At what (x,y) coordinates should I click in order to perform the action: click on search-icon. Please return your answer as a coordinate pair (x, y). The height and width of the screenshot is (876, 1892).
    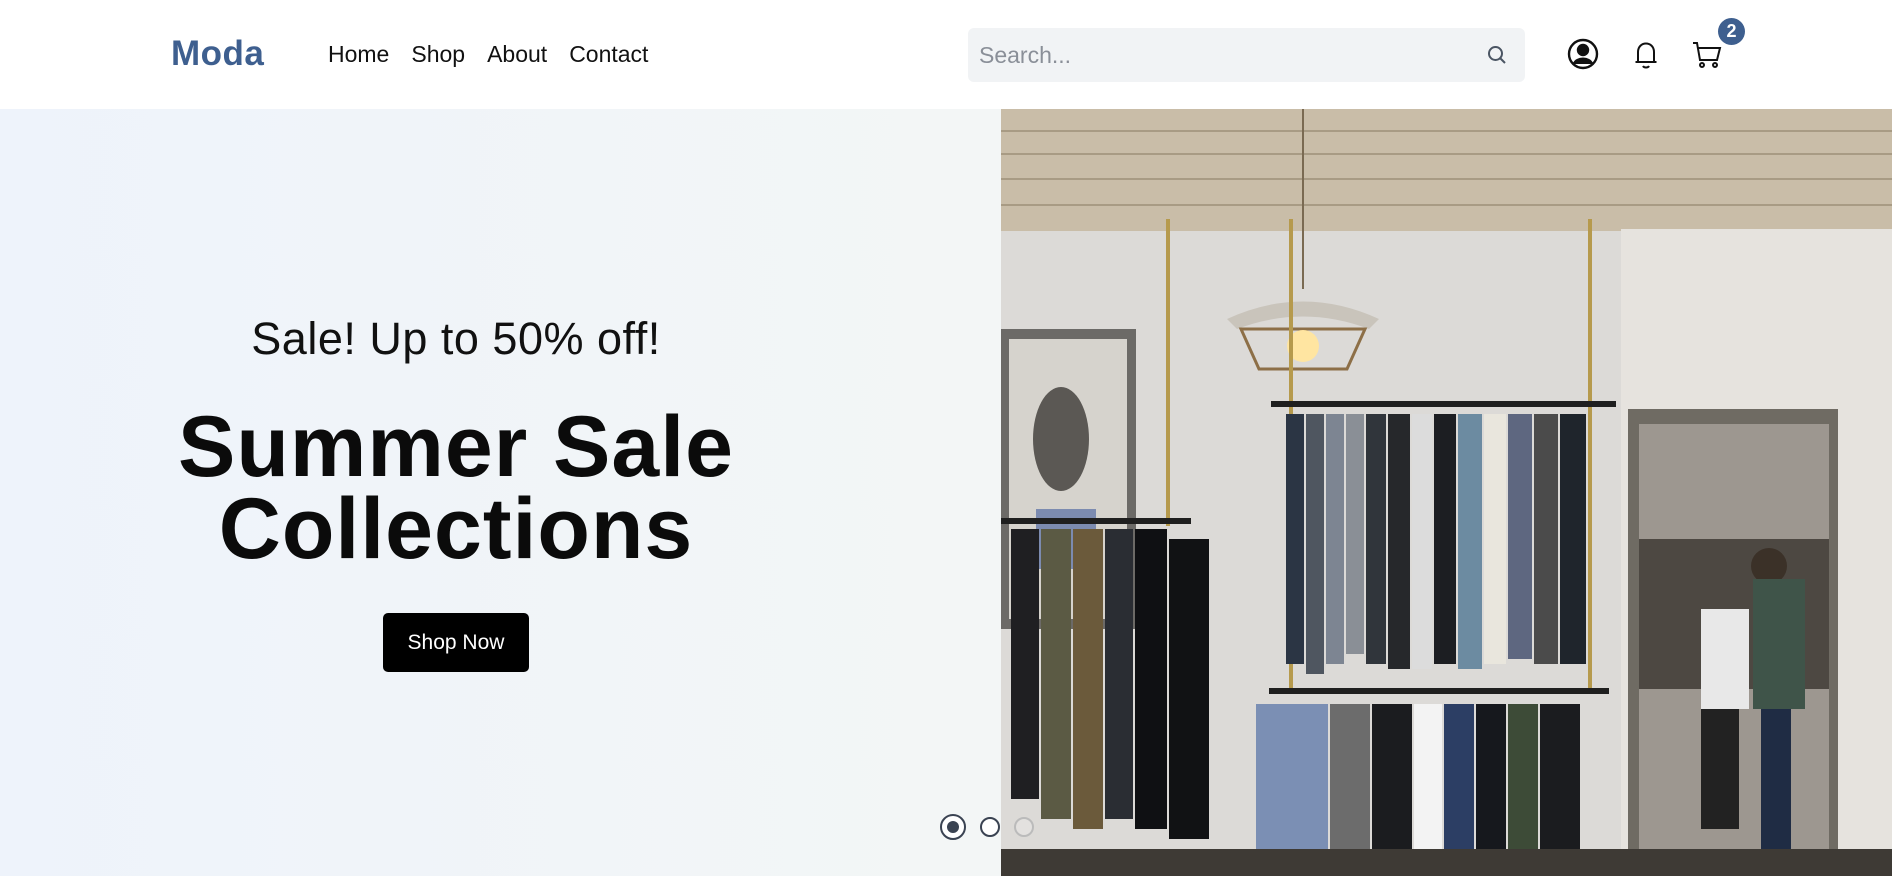
    Looking at the image, I should click on (1497, 55).